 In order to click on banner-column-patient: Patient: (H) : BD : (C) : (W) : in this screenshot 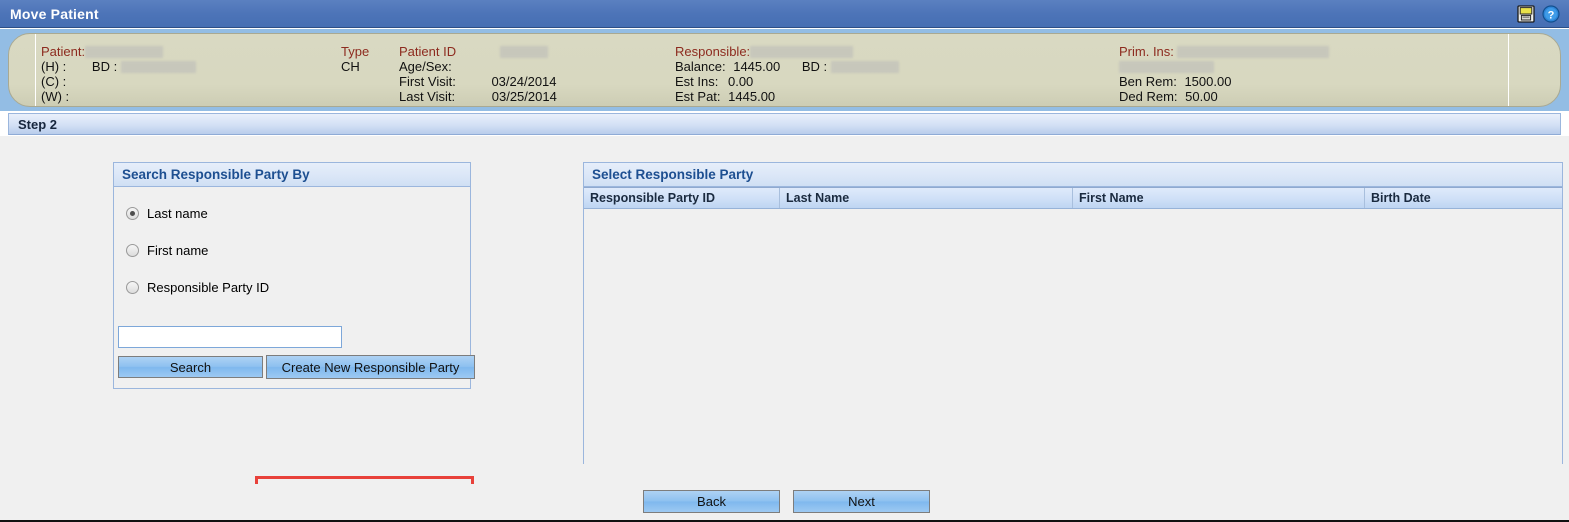, I will do `click(119, 74)`.